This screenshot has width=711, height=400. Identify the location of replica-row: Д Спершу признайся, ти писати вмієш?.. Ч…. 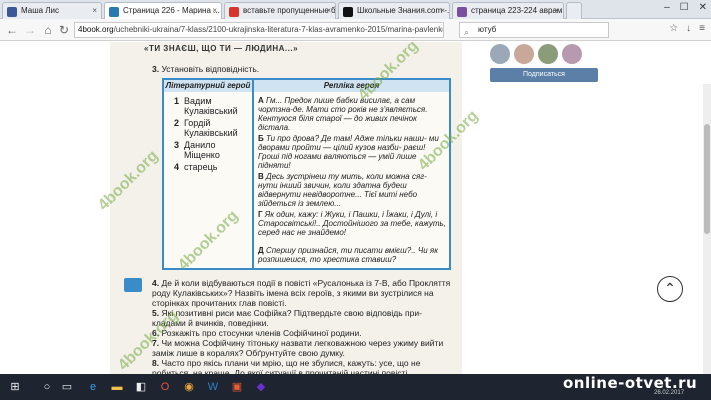
(348, 255).